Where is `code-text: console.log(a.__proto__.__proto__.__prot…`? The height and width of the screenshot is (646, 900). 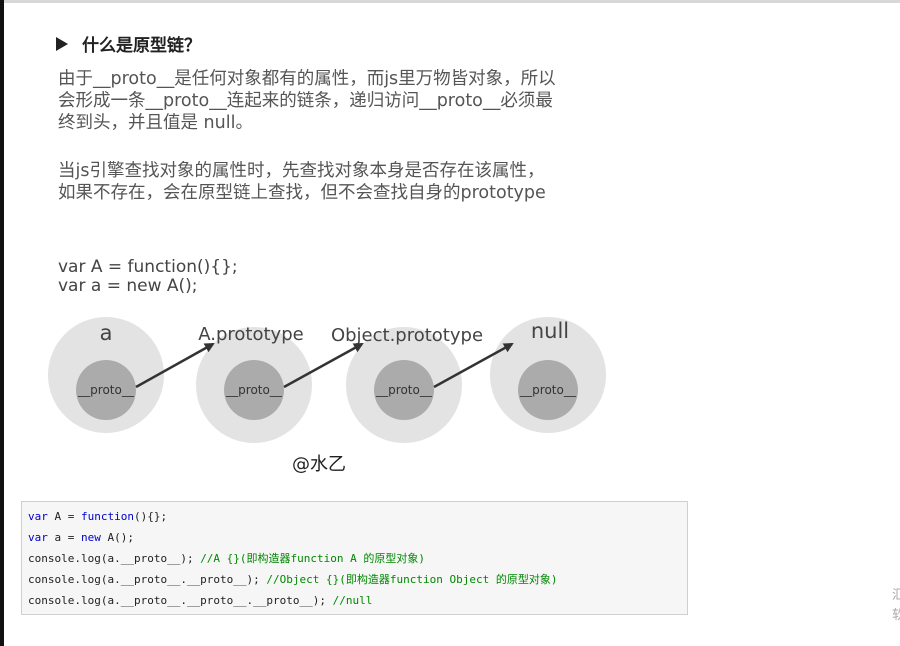
code-text: console.log(a.__proto__.__proto__.__prot… is located at coordinates (180, 600).